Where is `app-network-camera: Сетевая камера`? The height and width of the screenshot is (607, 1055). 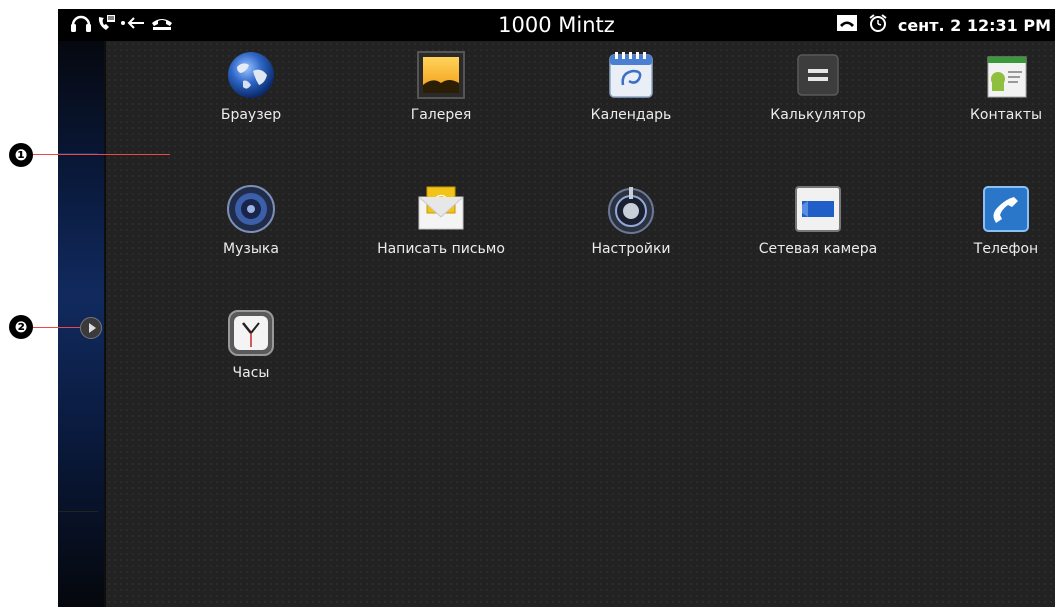
app-network-camera: Сетевая камера is located at coordinates (818, 220).